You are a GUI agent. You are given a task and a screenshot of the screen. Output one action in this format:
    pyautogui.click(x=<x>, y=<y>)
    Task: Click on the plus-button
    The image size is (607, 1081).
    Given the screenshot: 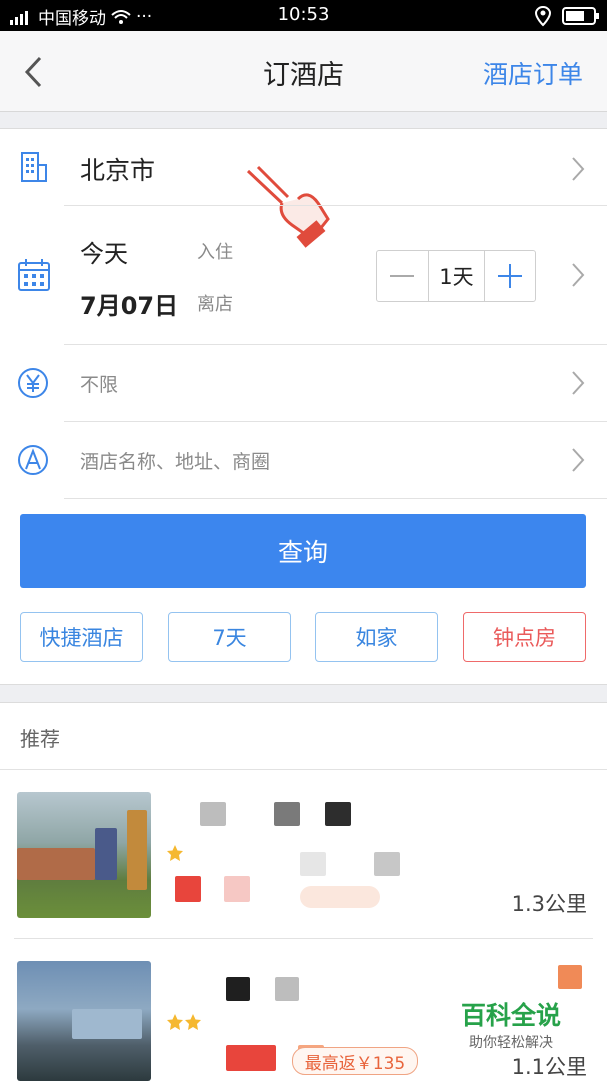 What is the action you would take?
    pyautogui.click(x=510, y=276)
    